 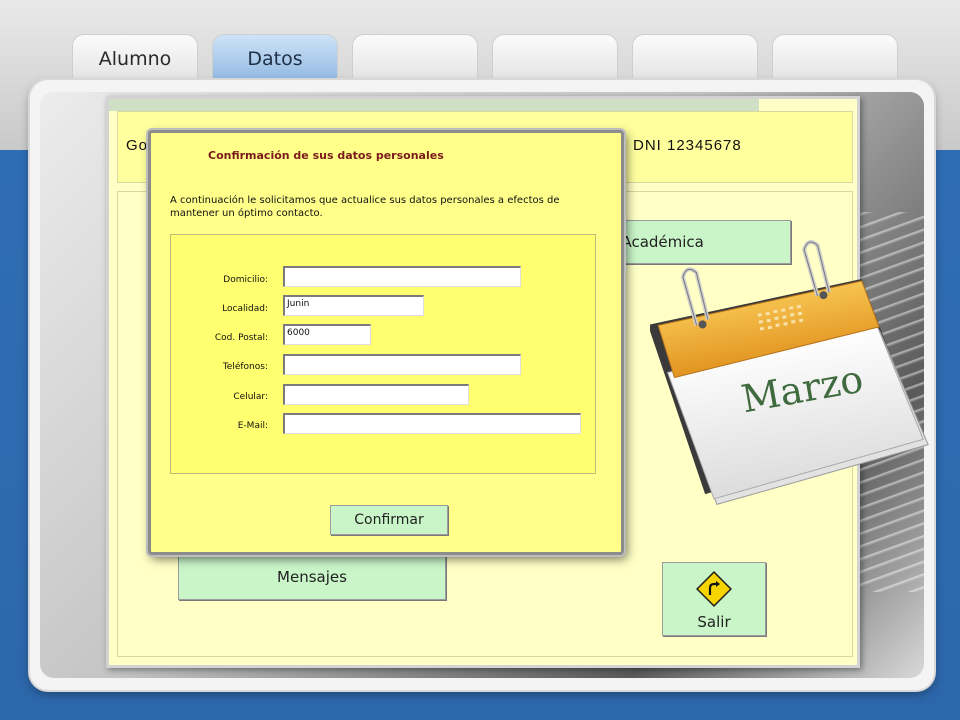 What do you see at coordinates (432, 423) in the screenshot?
I see `email-field` at bounding box center [432, 423].